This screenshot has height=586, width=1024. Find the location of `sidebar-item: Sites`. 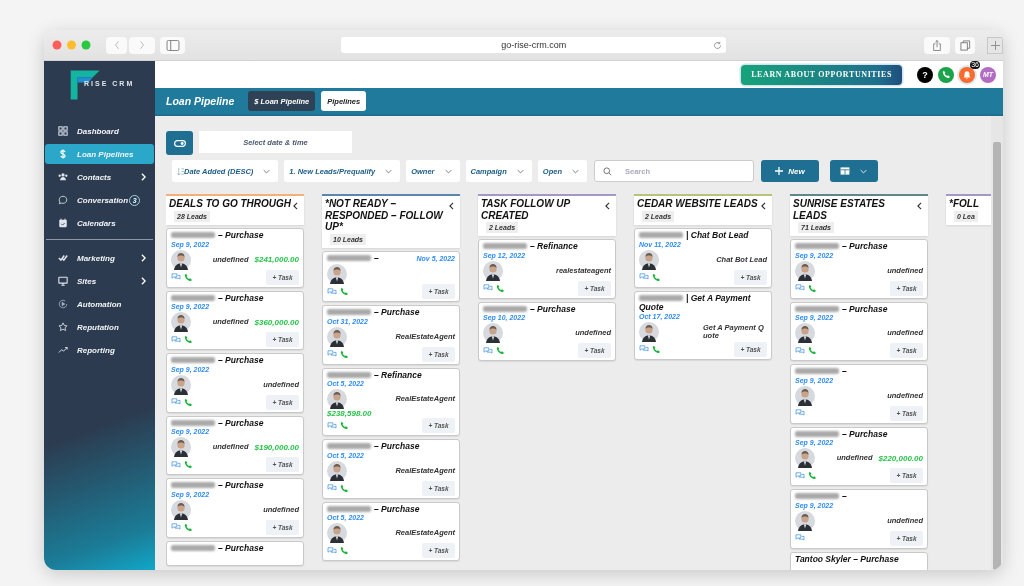

sidebar-item: Sites is located at coordinates (99, 281).